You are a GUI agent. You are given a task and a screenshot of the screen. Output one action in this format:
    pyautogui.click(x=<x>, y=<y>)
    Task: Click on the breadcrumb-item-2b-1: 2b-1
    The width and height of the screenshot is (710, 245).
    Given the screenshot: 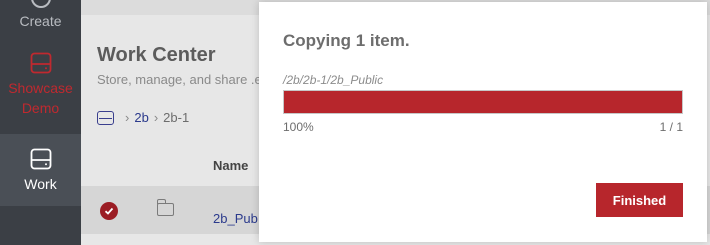 What is the action you would take?
    pyautogui.click(x=176, y=117)
    